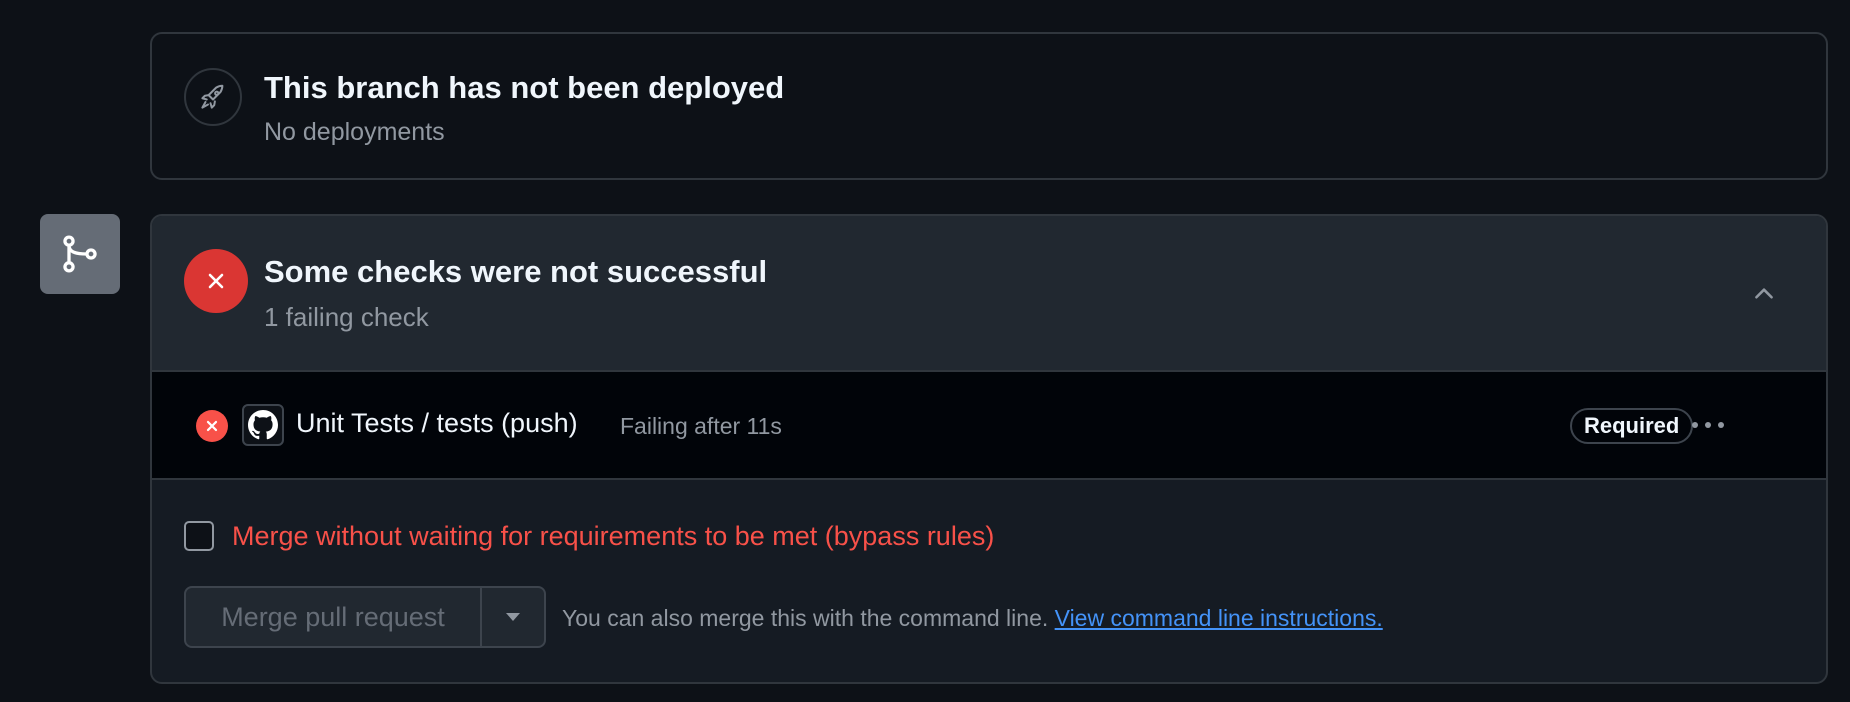 This screenshot has height=702, width=1850. Describe the element at coordinates (437, 423) in the screenshot. I see `check-name: Unit Tests / tests (push)` at that location.